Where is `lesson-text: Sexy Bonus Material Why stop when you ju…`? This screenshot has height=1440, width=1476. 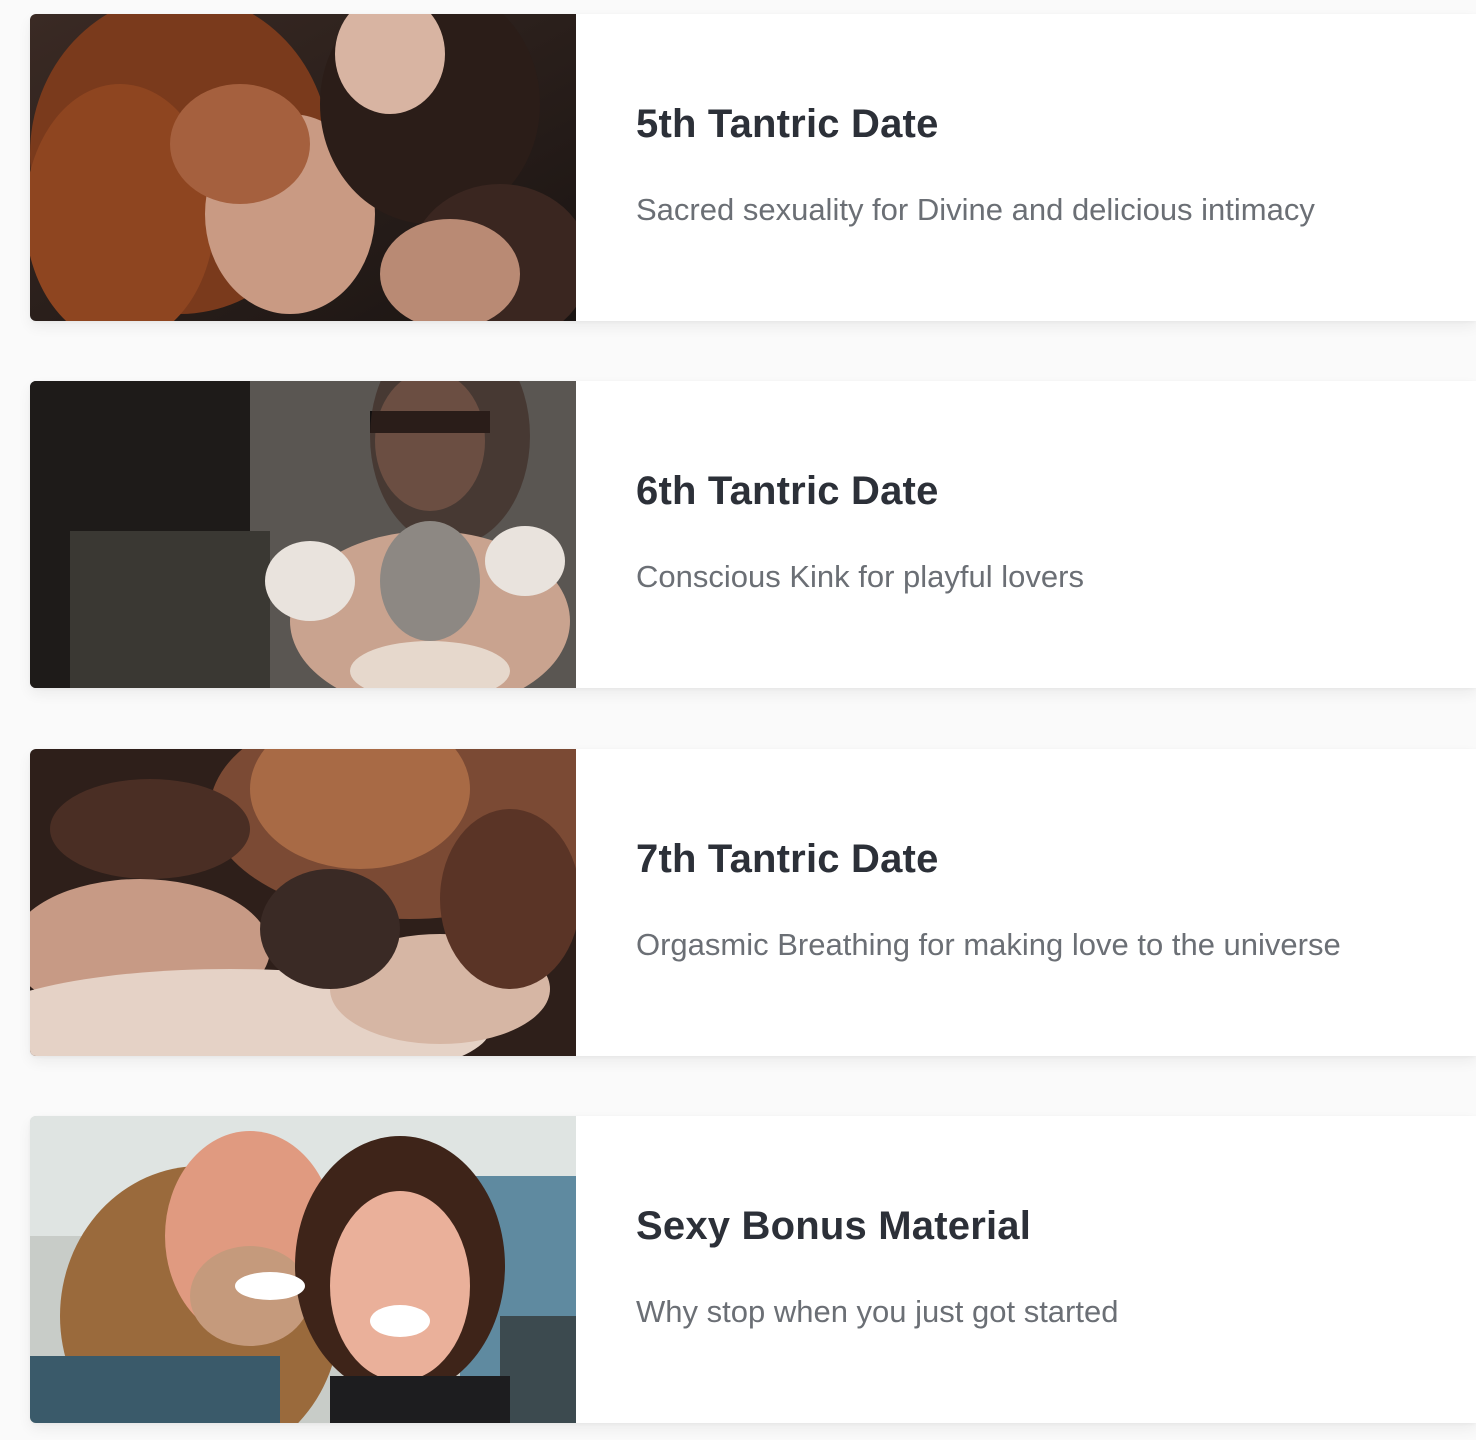
lesson-text: Sexy Bonus Material Why stop when you ju… is located at coordinates (1026, 1269).